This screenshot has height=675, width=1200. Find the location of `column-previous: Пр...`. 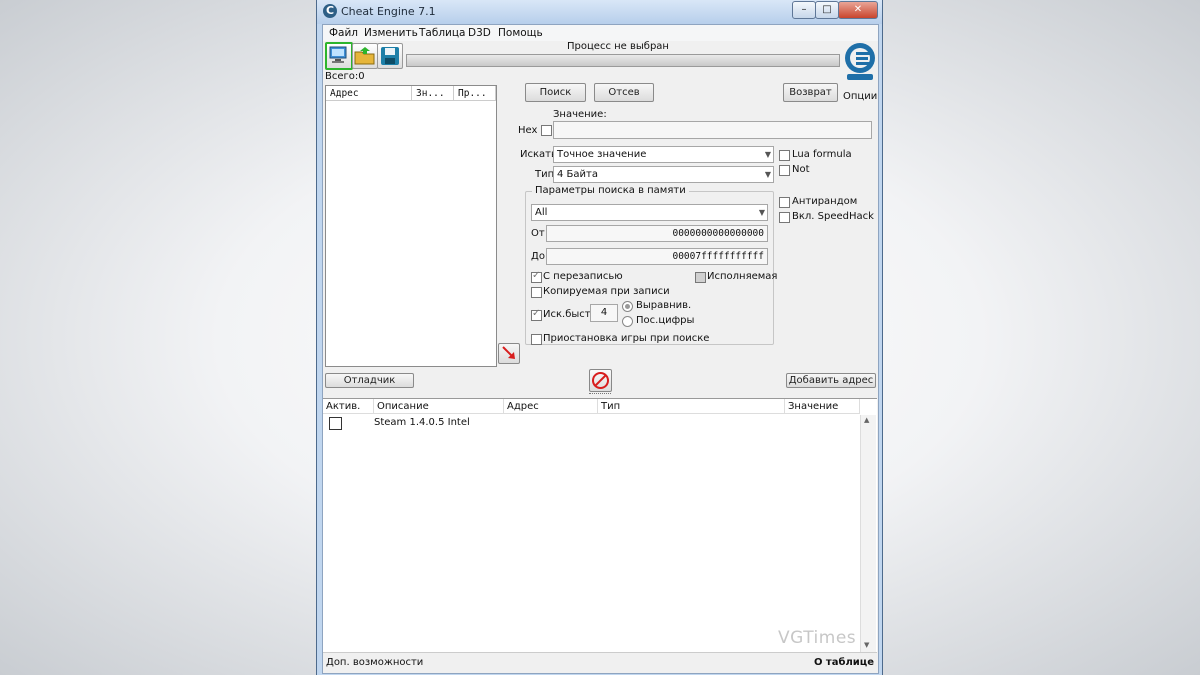

column-previous: Пр... is located at coordinates (475, 93).